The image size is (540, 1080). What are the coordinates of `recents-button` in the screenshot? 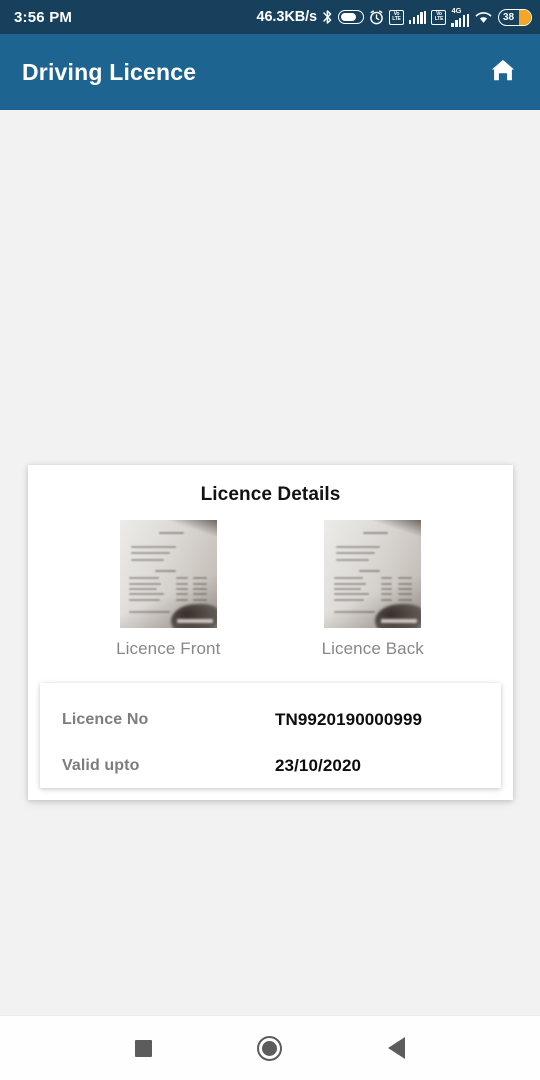 It's located at (143, 1048).